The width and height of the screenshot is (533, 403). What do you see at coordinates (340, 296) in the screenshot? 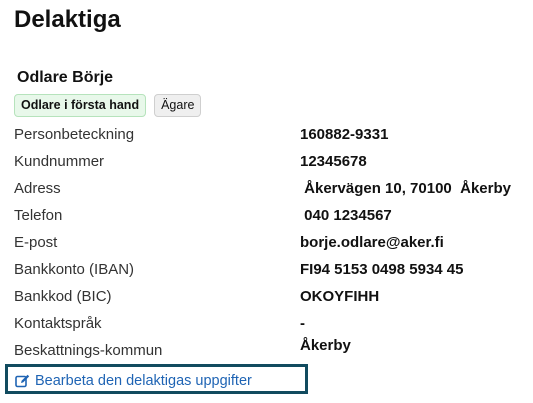
I see `detail-value: OKOYFIHH` at bounding box center [340, 296].